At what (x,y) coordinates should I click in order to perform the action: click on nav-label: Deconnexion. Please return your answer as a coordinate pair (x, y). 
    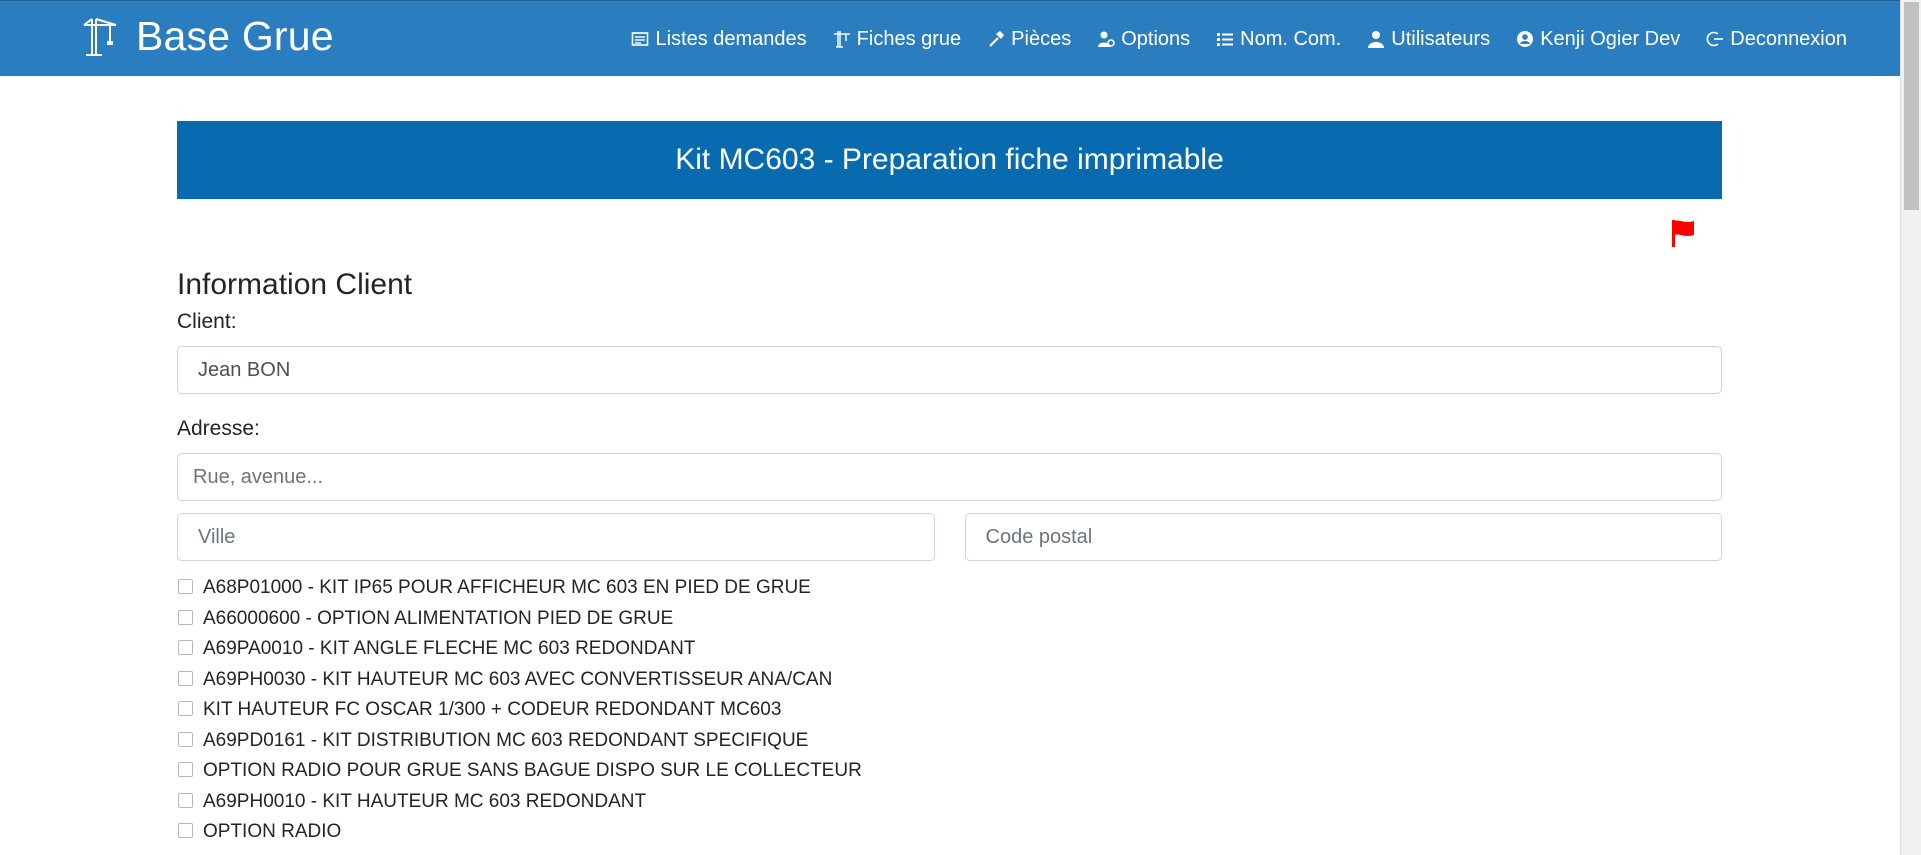
    Looking at the image, I should click on (1788, 38).